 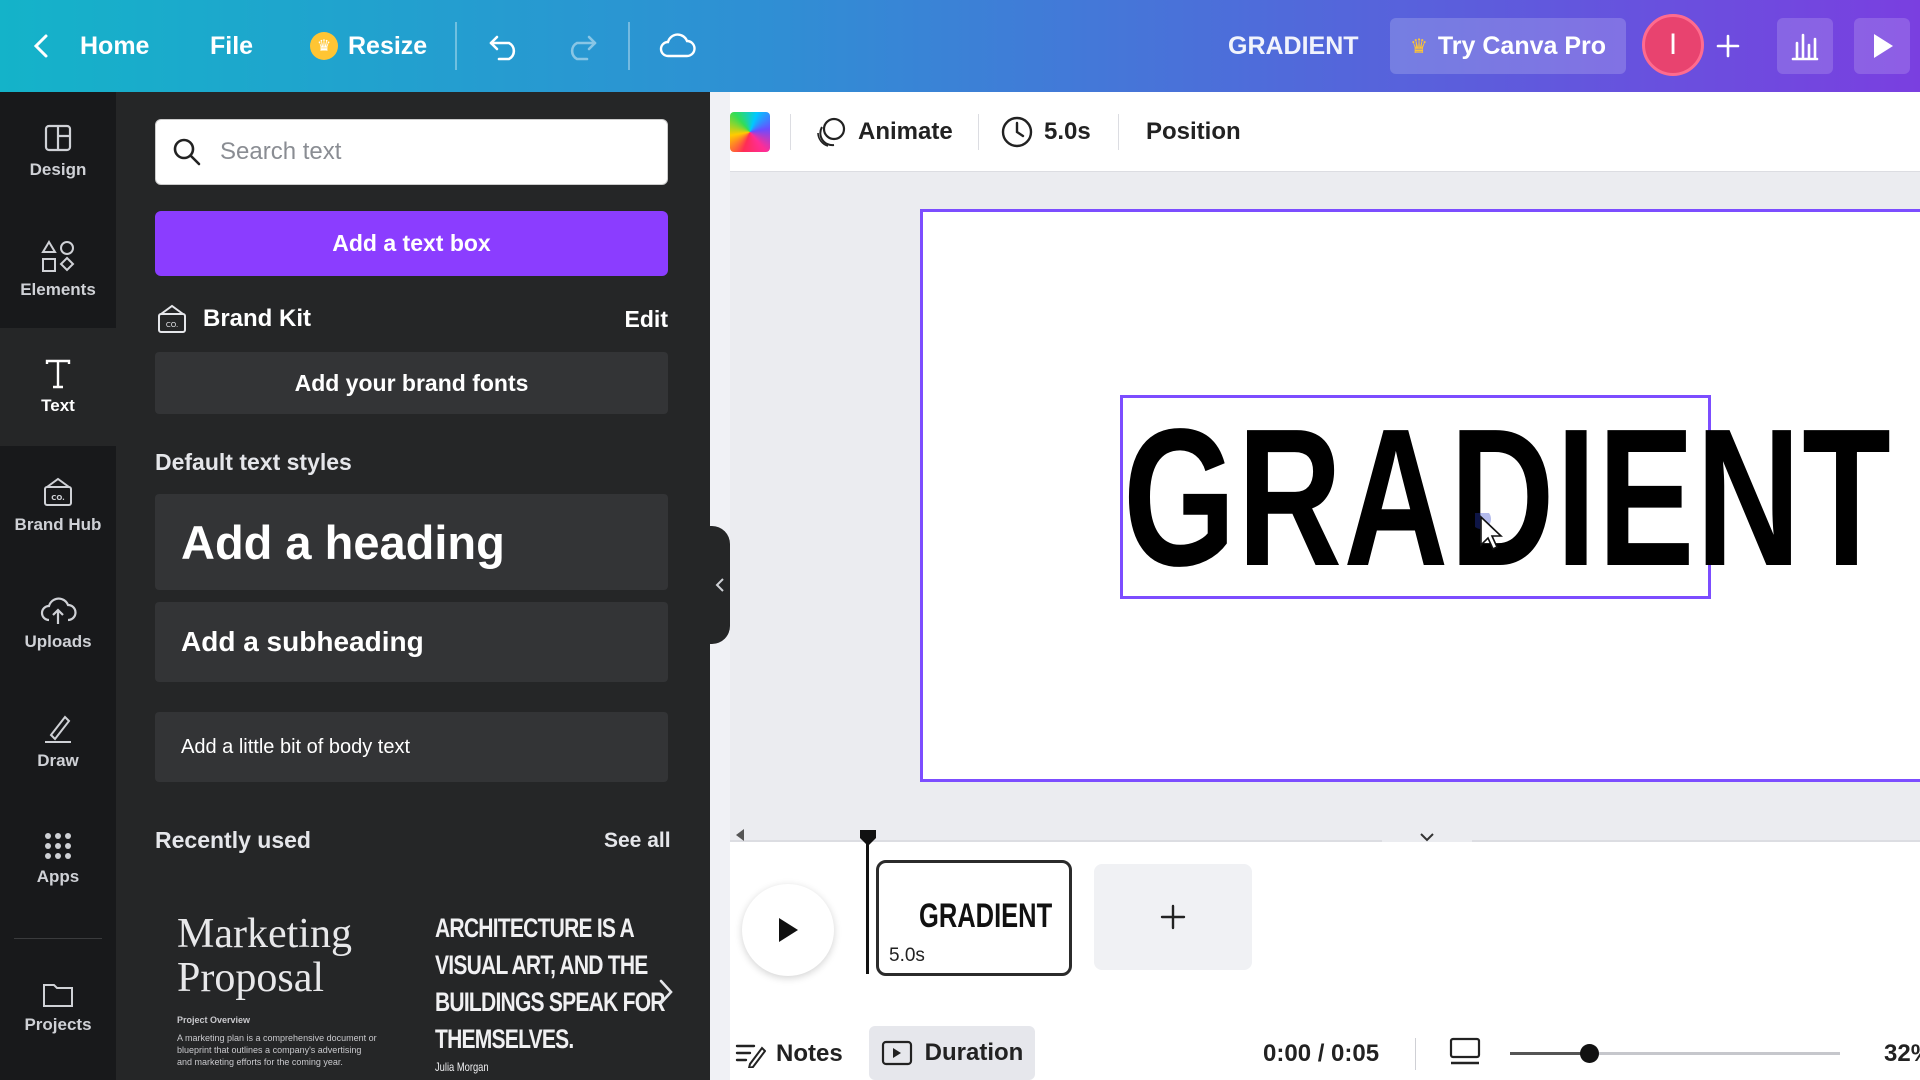 I want to click on resize-button: ♛ Resize, so click(x=368, y=46).